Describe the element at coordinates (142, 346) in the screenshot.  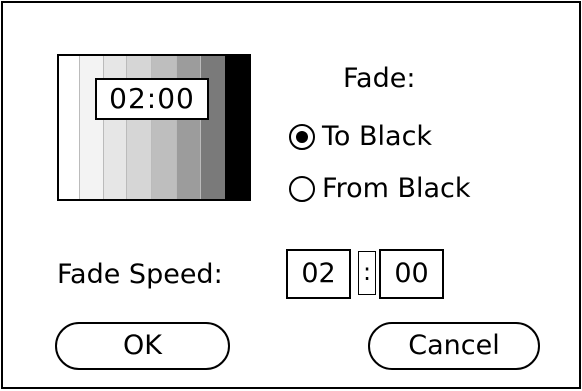
I see `ok-button: OK` at that location.